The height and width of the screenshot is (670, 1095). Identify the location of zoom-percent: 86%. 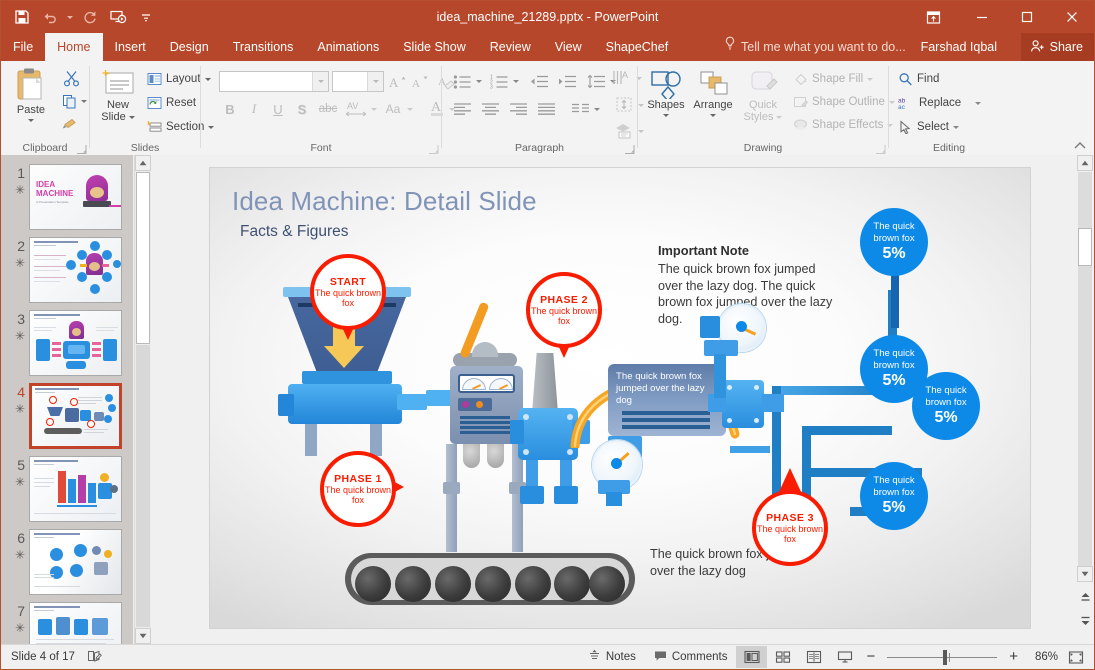
(1044, 657).